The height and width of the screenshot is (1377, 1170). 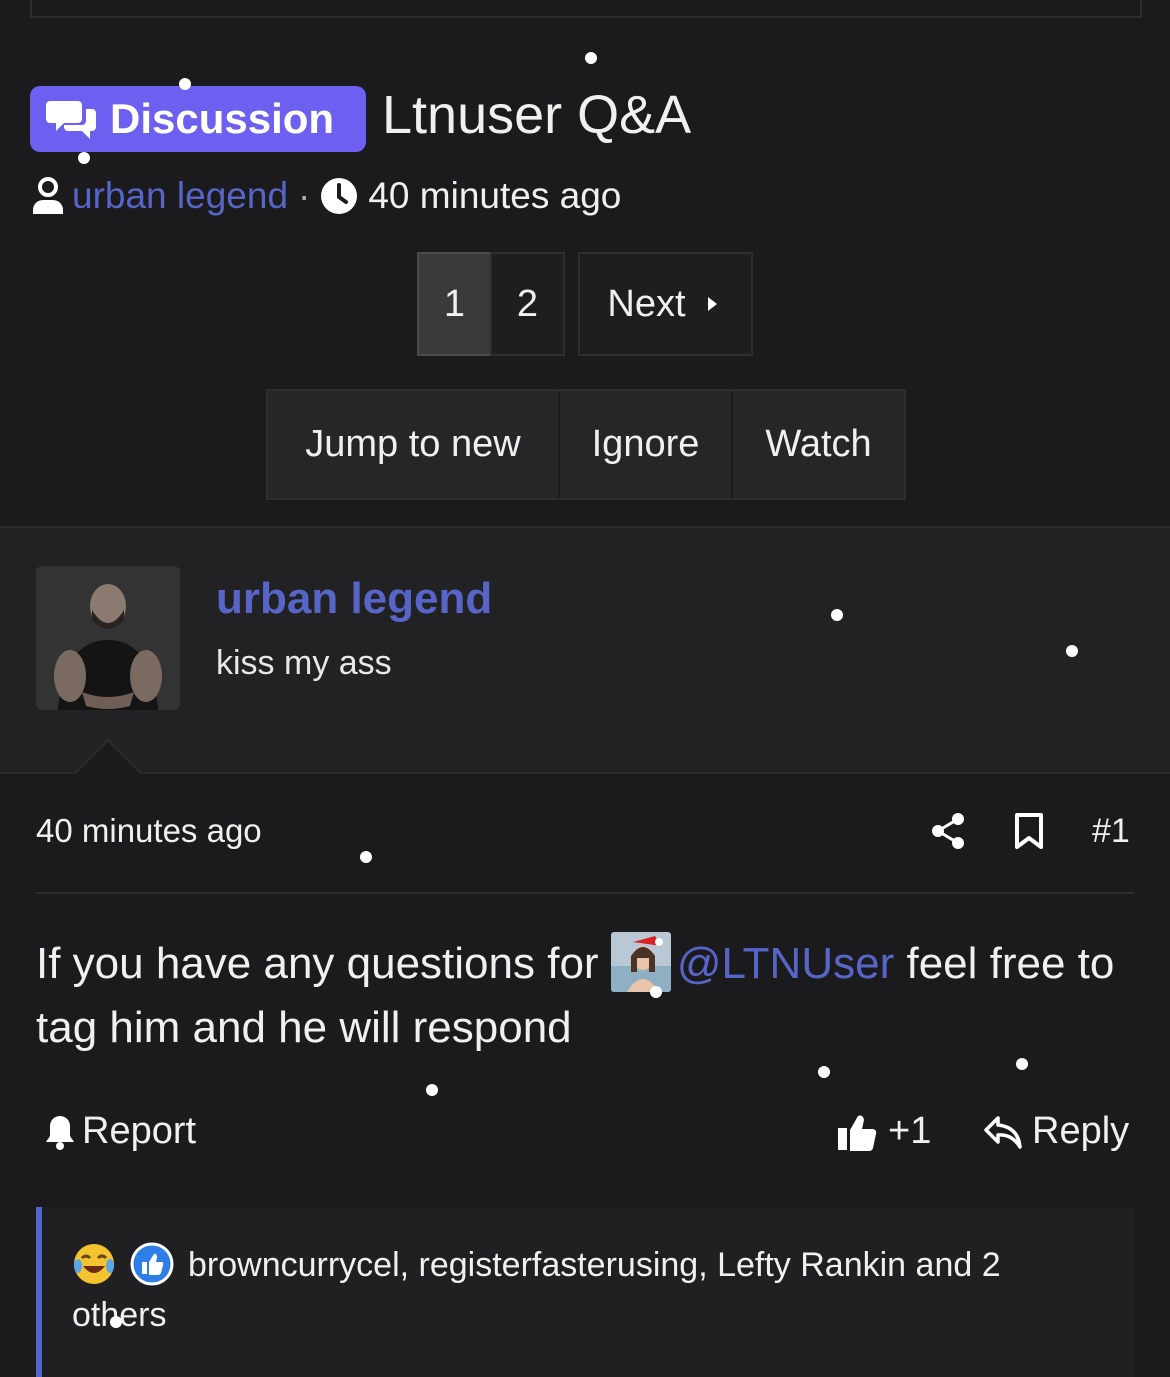 I want to click on clock-icon, so click(x=339, y=196).